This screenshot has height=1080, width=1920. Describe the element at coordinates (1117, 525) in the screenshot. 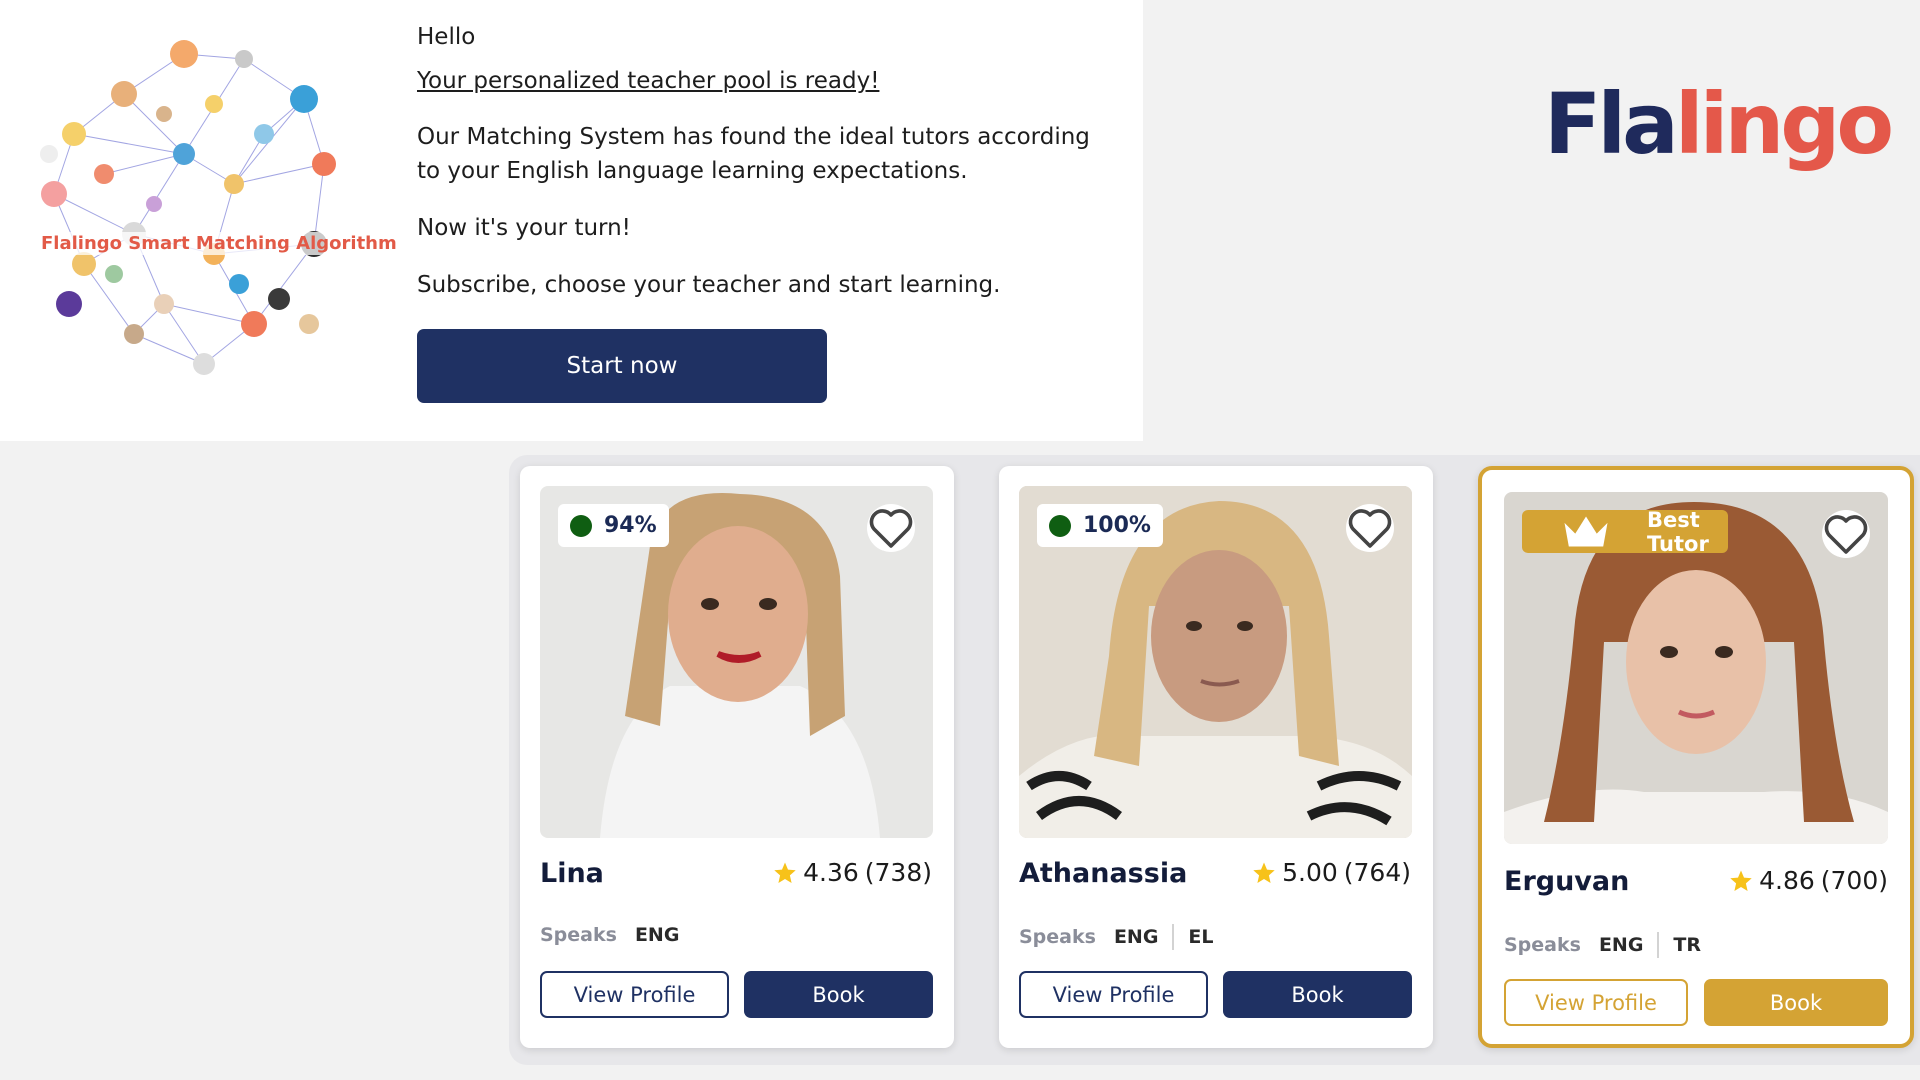

I see `match-percent: 100%` at that location.